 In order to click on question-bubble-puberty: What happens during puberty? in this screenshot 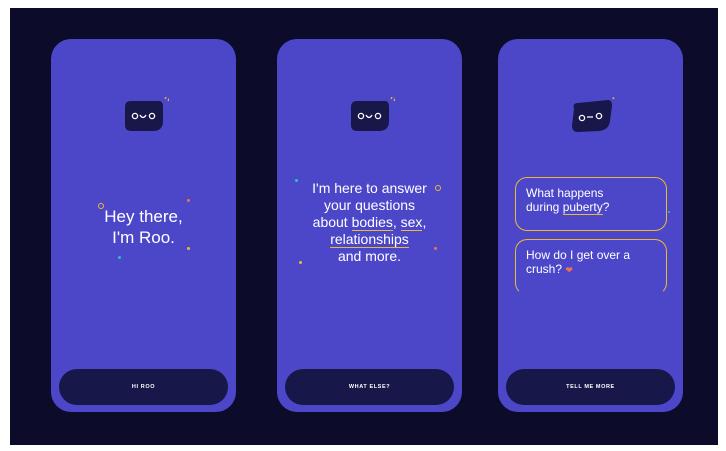, I will do `click(591, 204)`.